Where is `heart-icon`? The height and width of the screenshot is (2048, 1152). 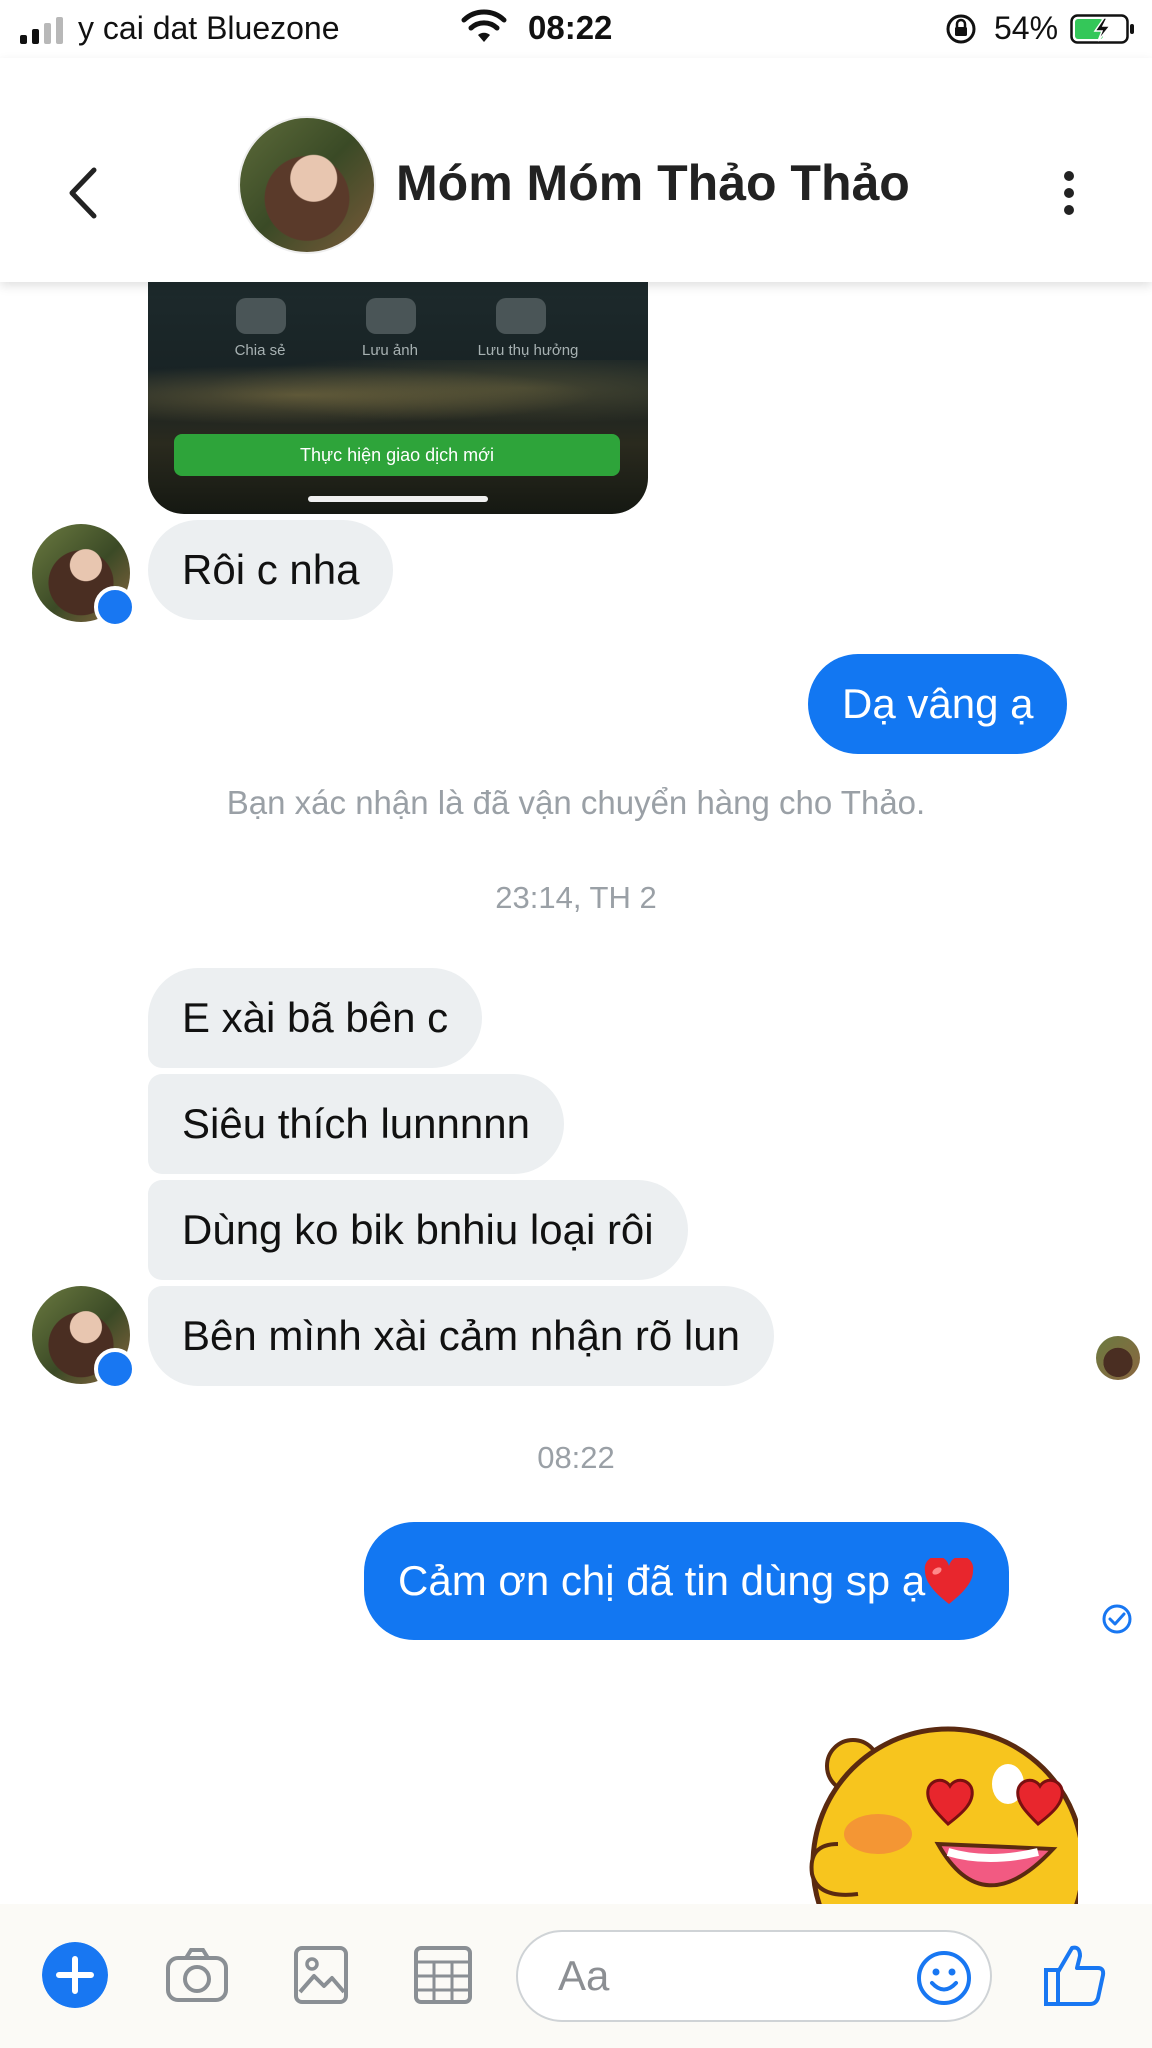
heart-icon is located at coordinates (949, 1581).